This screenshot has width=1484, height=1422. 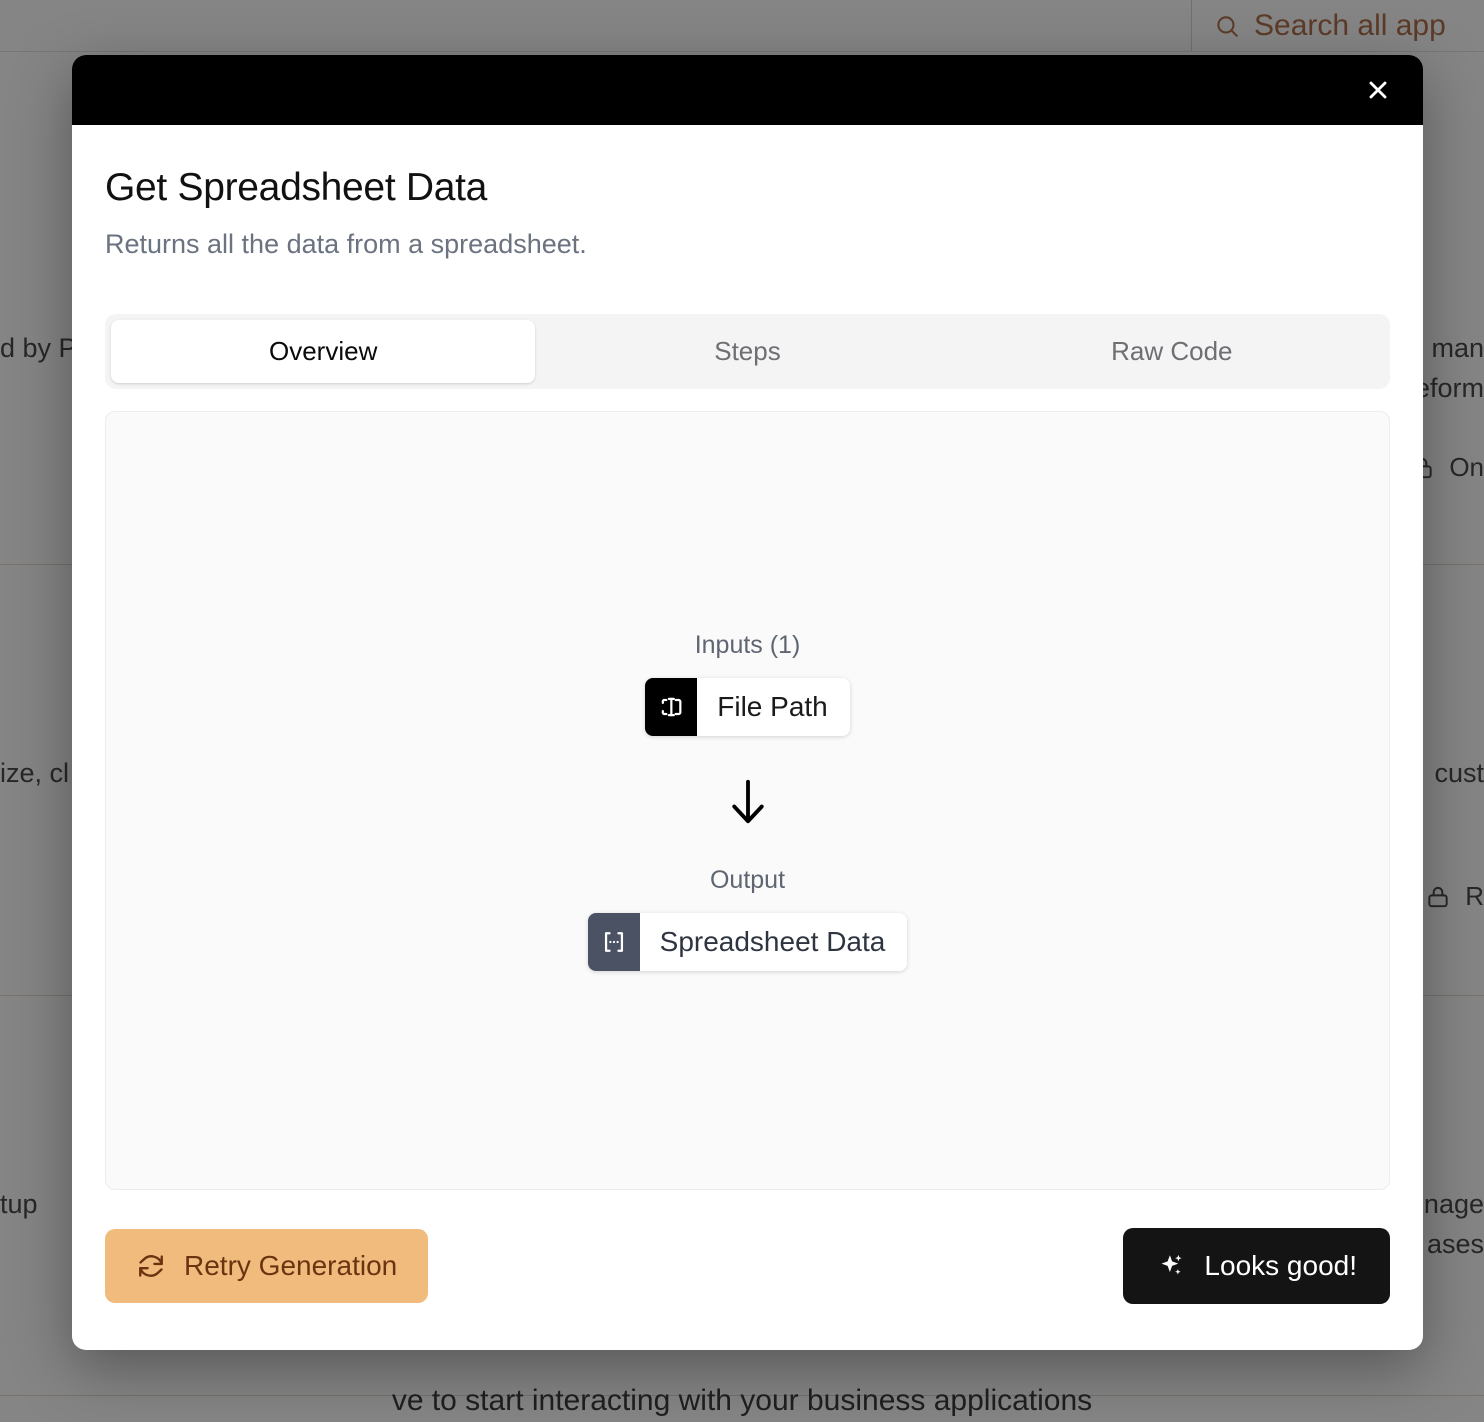 What do you see at coordinates (747, 644) in the screenshot?
I see `inputs-label: Inputs (1)` at bounding box center [747, 644].